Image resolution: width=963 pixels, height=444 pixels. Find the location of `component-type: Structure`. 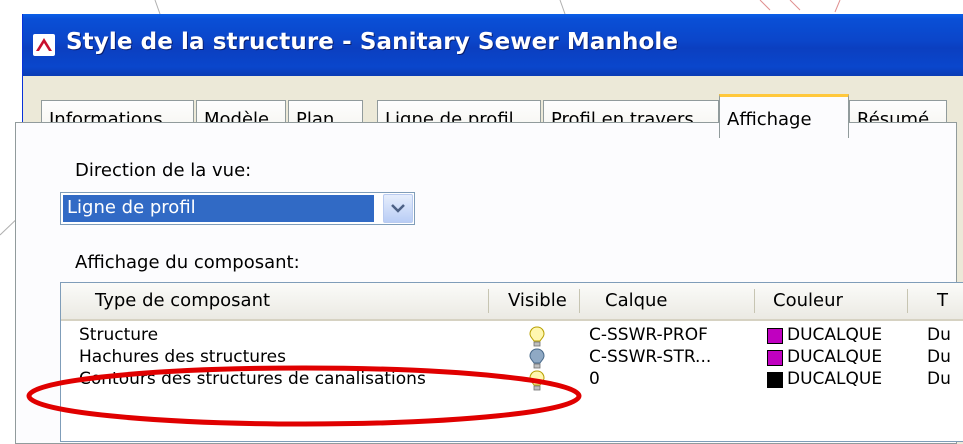

component-type: Structure is located at coordinates (119, 335).